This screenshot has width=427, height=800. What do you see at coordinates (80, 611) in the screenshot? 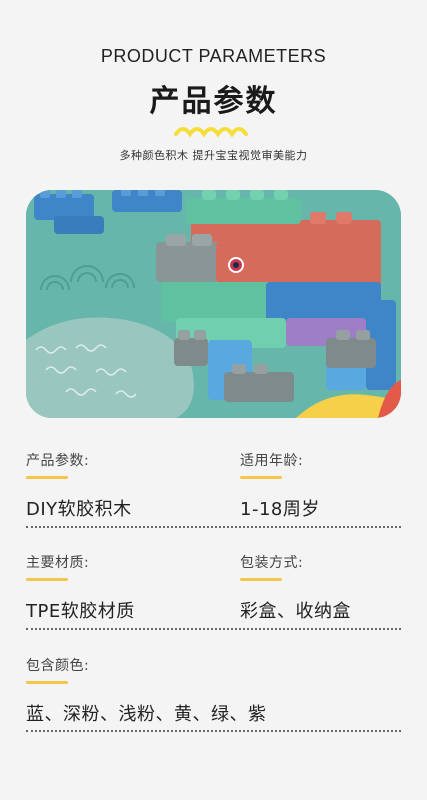
I see `param-value: TPE软胶材质` at bounding box center [80, 611].